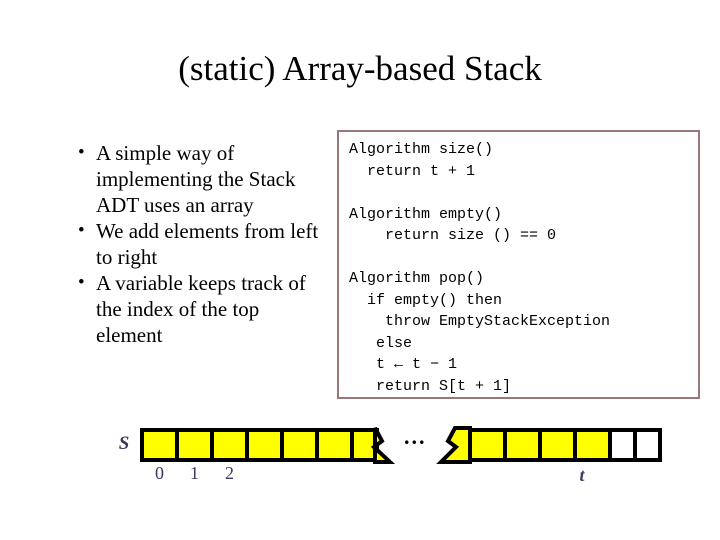 The image size is (720, 540). I want to click on list-item: • We add elements from left to right, so click(199, 244).